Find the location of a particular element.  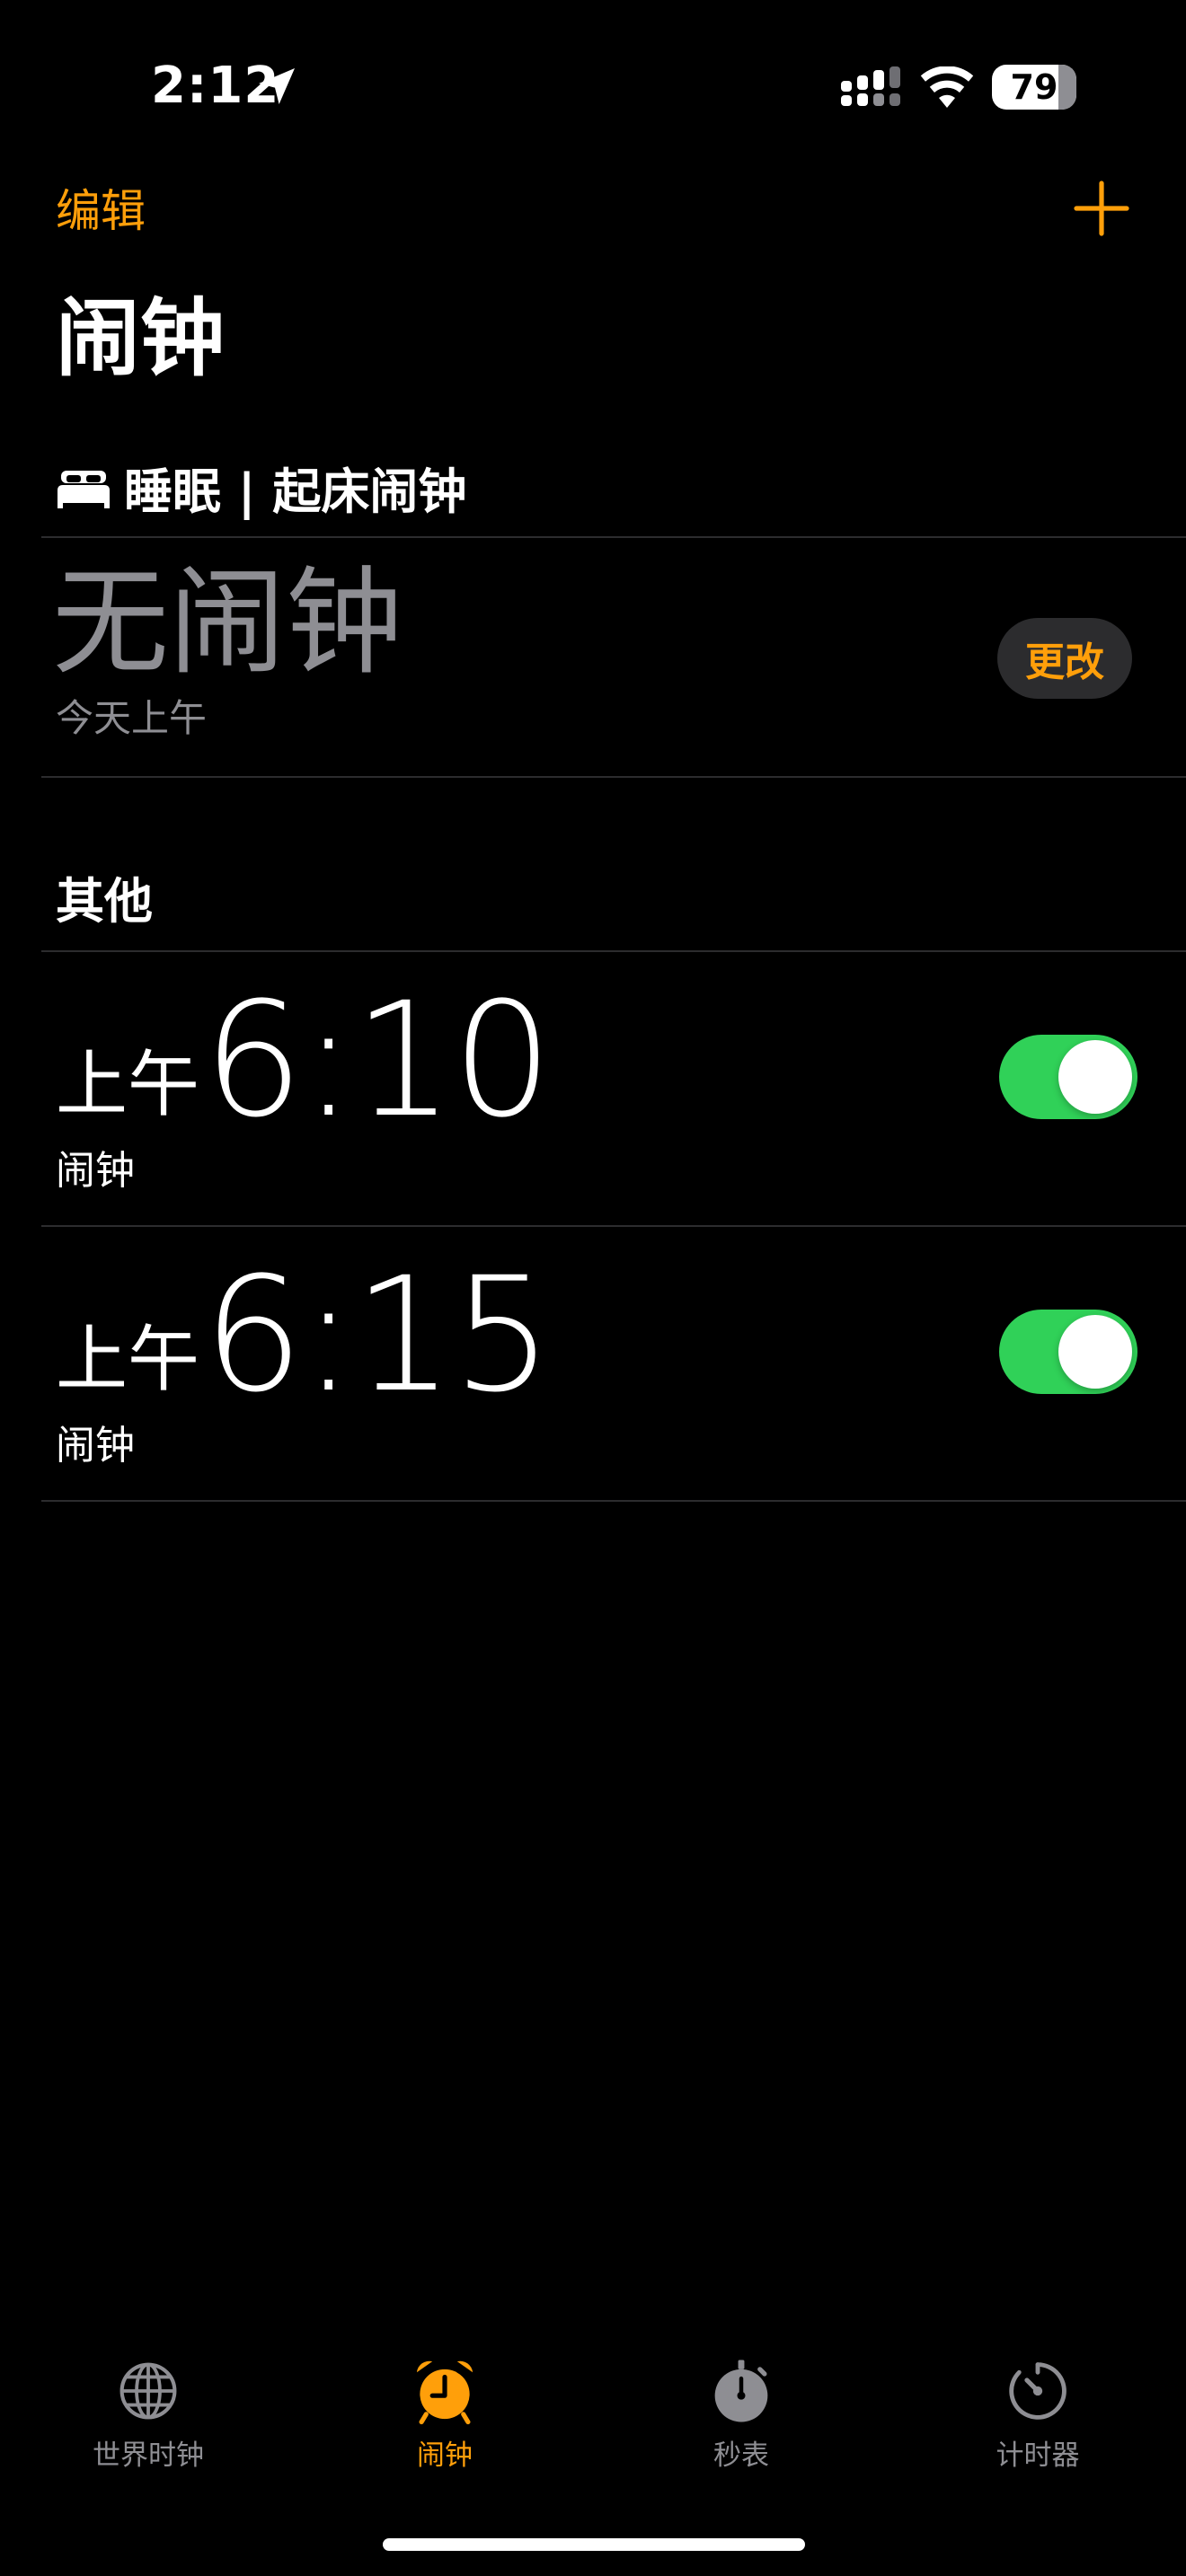

tab-stopwatch: 秒表 is located at coordinates (741, 2420).